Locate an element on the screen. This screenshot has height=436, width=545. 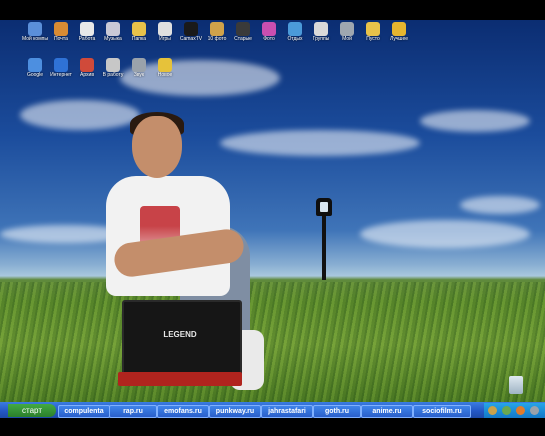
desktop-icon: Игры is located at coordinates (165, 32).